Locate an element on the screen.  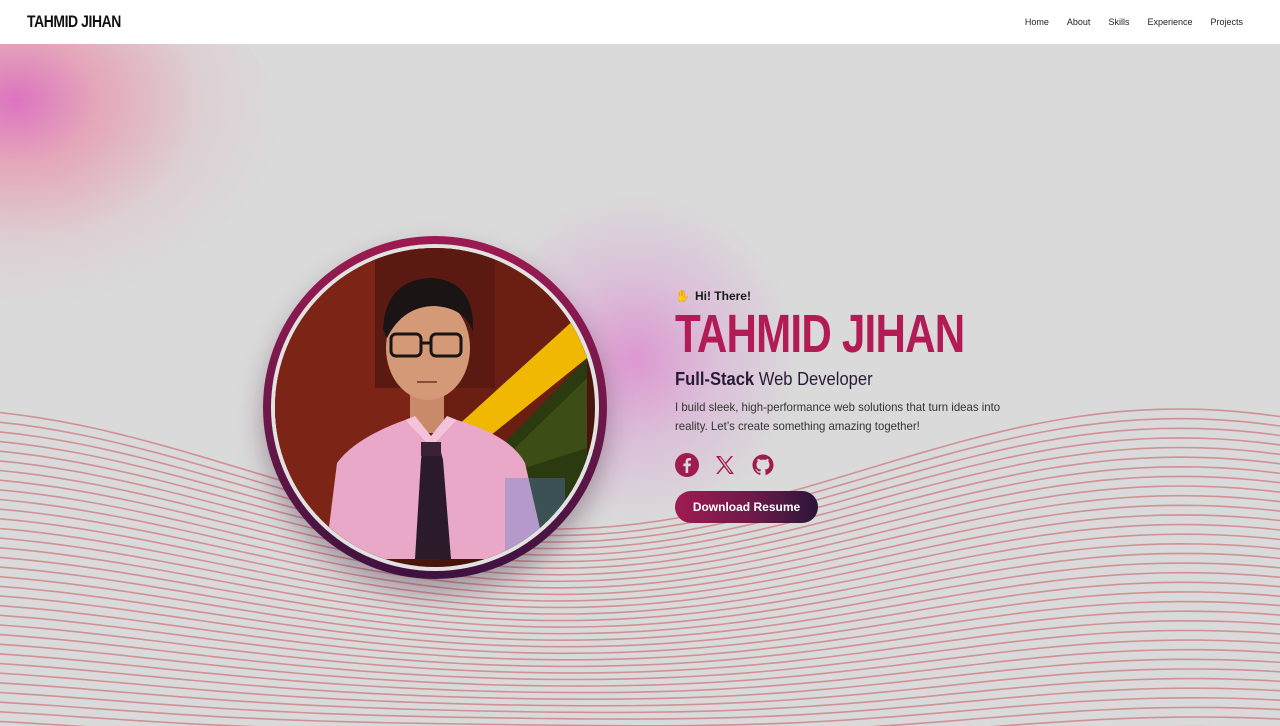
nav-link-experience: Experience is located at coordinates (1169, 22).